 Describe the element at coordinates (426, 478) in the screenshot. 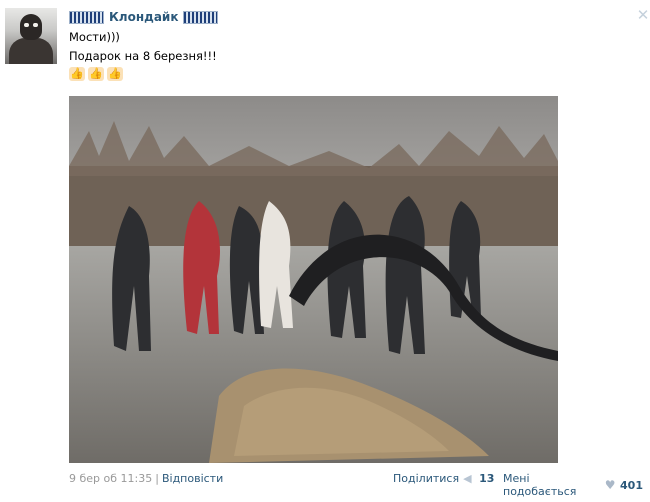

I see `share-label: Поділитися` at that location.